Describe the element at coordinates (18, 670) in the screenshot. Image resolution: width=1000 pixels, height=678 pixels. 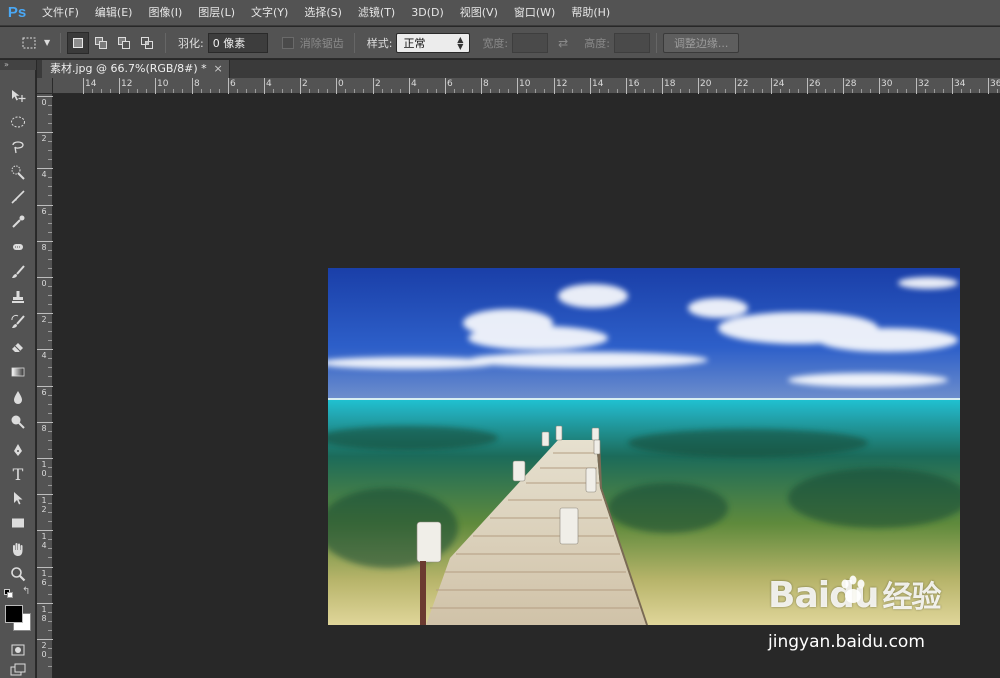
I see `screen-mode-button` at that location.